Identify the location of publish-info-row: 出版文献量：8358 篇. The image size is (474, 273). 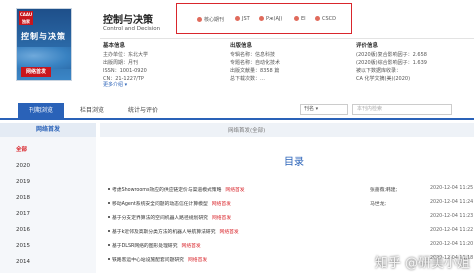
(255, 71).